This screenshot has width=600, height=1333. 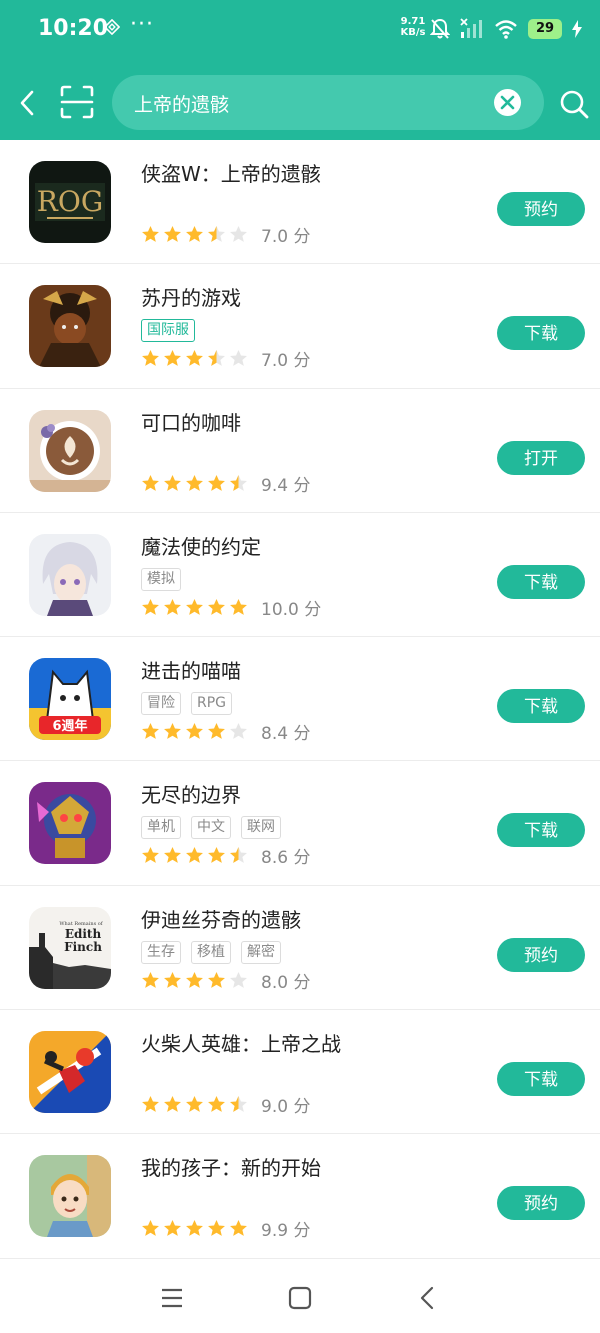 What do you see at coordinates (168, 331) in the screenshot?
I see `app-tags: 国际服` at bounding box center [168, 331].